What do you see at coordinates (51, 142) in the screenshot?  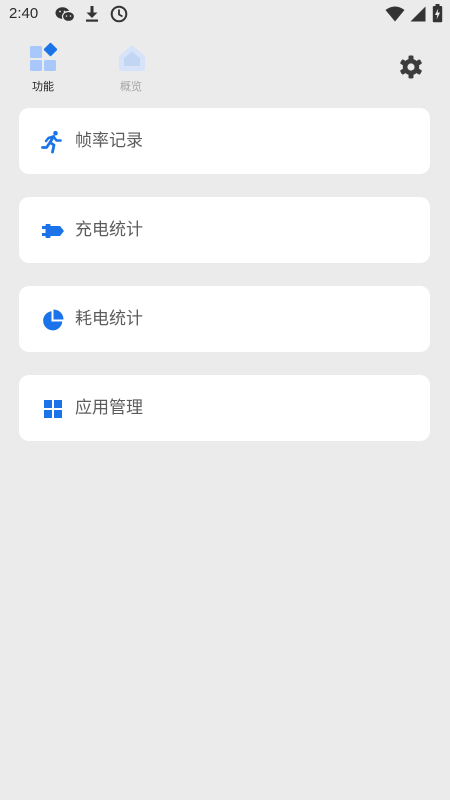 I see `running-icon` at bounding box center [51, 142].